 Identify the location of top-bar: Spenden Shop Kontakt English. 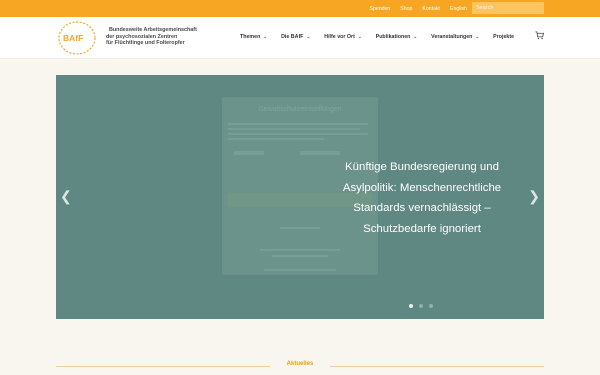
(300, 8).